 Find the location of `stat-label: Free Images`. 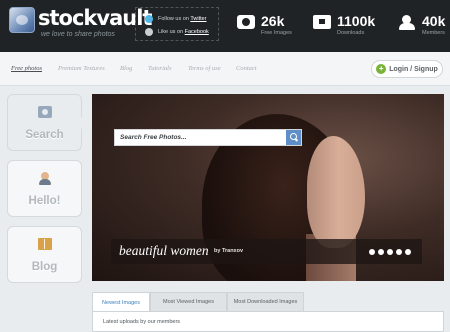

stat-label: Free Images is located at coordinates (276, 33).